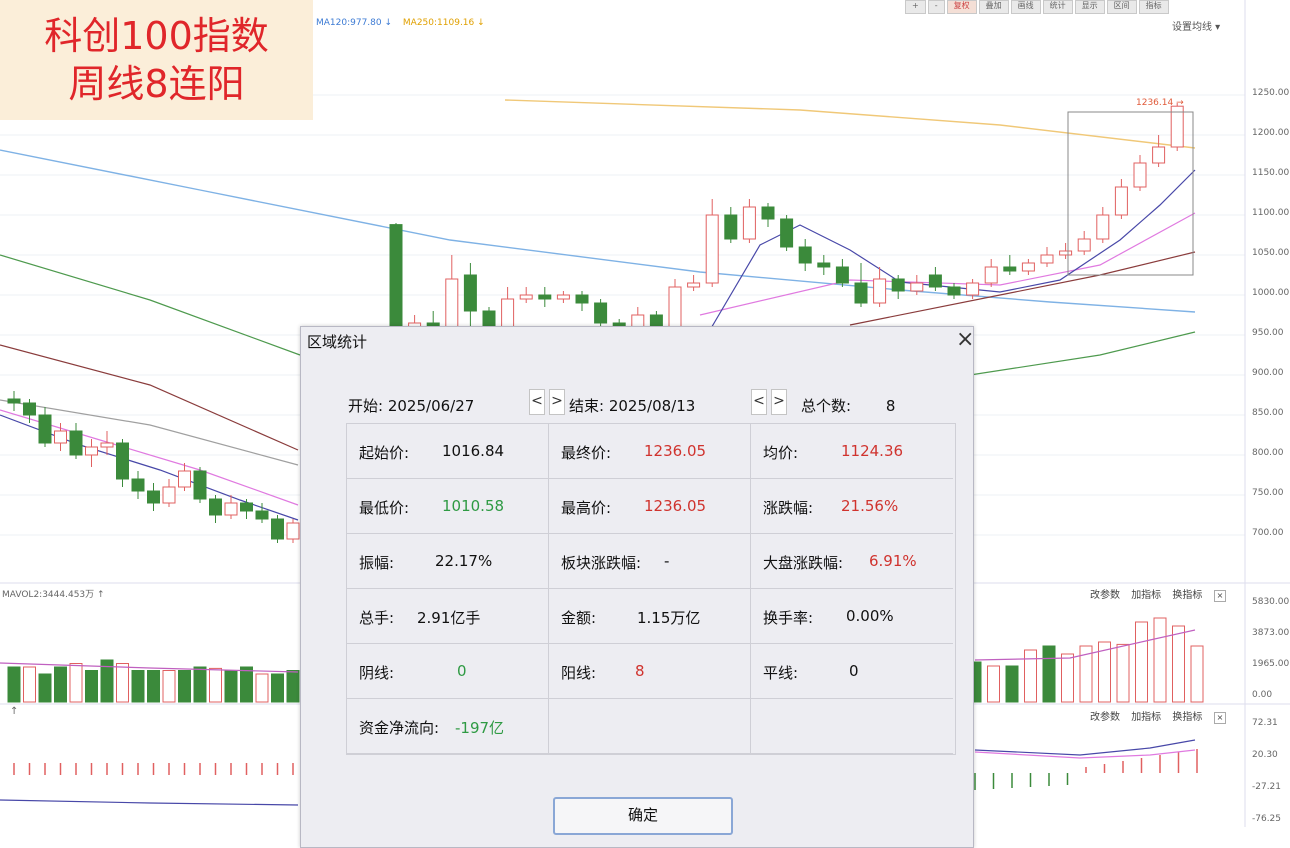 The width and height of the screenshot is (1290, 848). Describe the element at coordinates (449, 618) in the screenshot. I see `stat-value: 2.91亿手` at that location.